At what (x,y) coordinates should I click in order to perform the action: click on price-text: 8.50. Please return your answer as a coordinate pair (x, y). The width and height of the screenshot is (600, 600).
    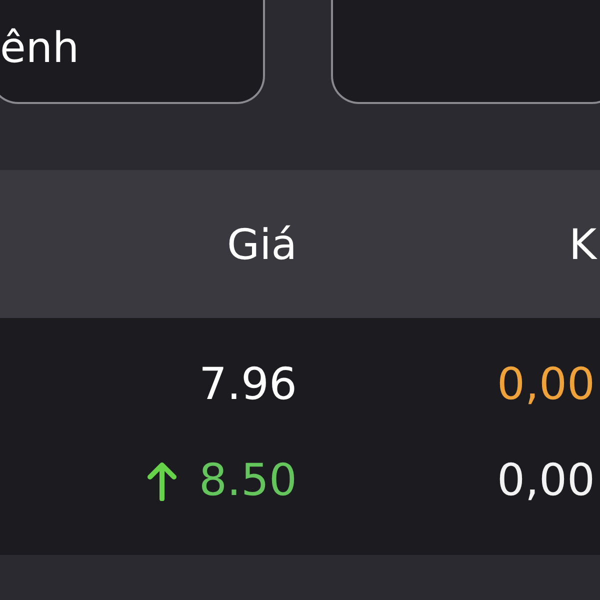
    Looking at the image, I should click on (248, 480).